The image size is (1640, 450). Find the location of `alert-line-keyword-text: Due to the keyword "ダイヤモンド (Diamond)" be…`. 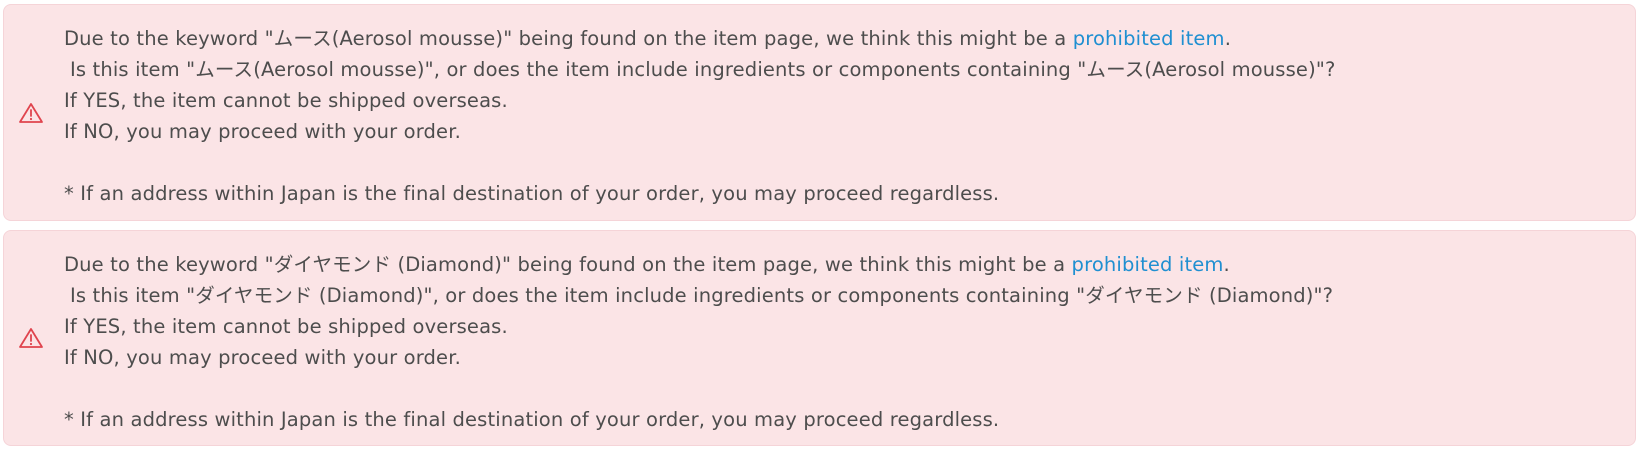

alert-line-keyword-text: Due to the keyword "ダイヤモンド (Diamond)" be… is located at coordinates (568, 264).